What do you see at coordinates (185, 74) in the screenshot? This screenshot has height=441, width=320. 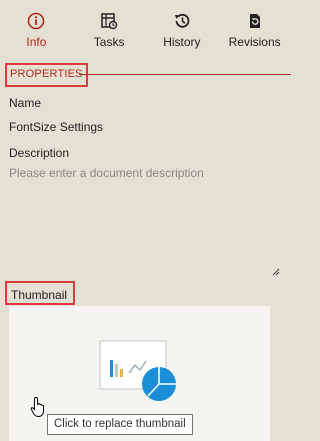 I see `properties-divider` at bounding box center [185, 74].